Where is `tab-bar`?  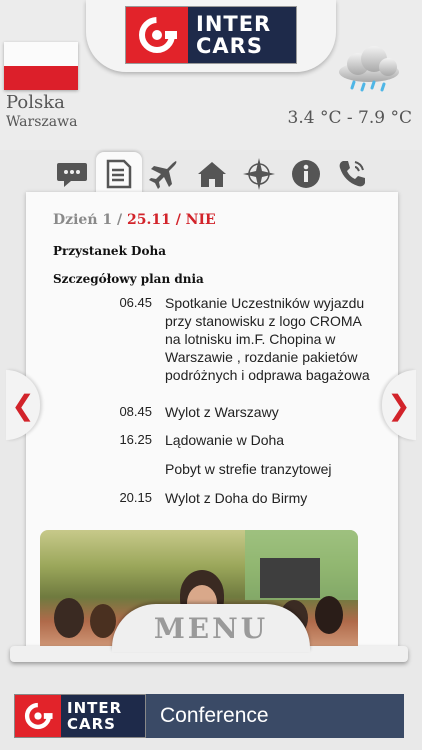 tab-bar is located at coordinates (217, 174).